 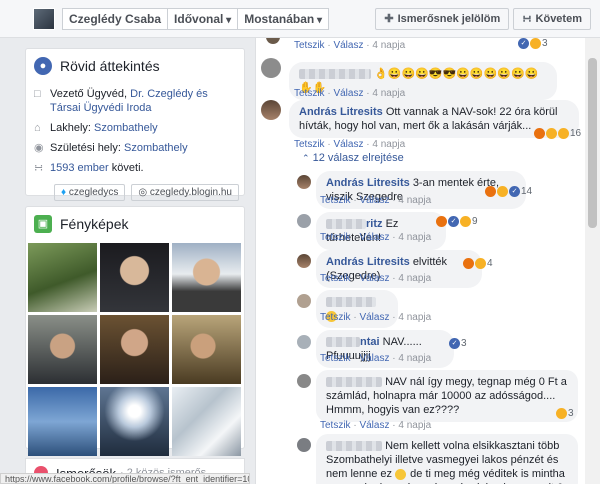 What do you see at coordinates (457, 221) in the screenshot?
I see `reaction-summary: ✓ 9` at bounding box center [457, 221].